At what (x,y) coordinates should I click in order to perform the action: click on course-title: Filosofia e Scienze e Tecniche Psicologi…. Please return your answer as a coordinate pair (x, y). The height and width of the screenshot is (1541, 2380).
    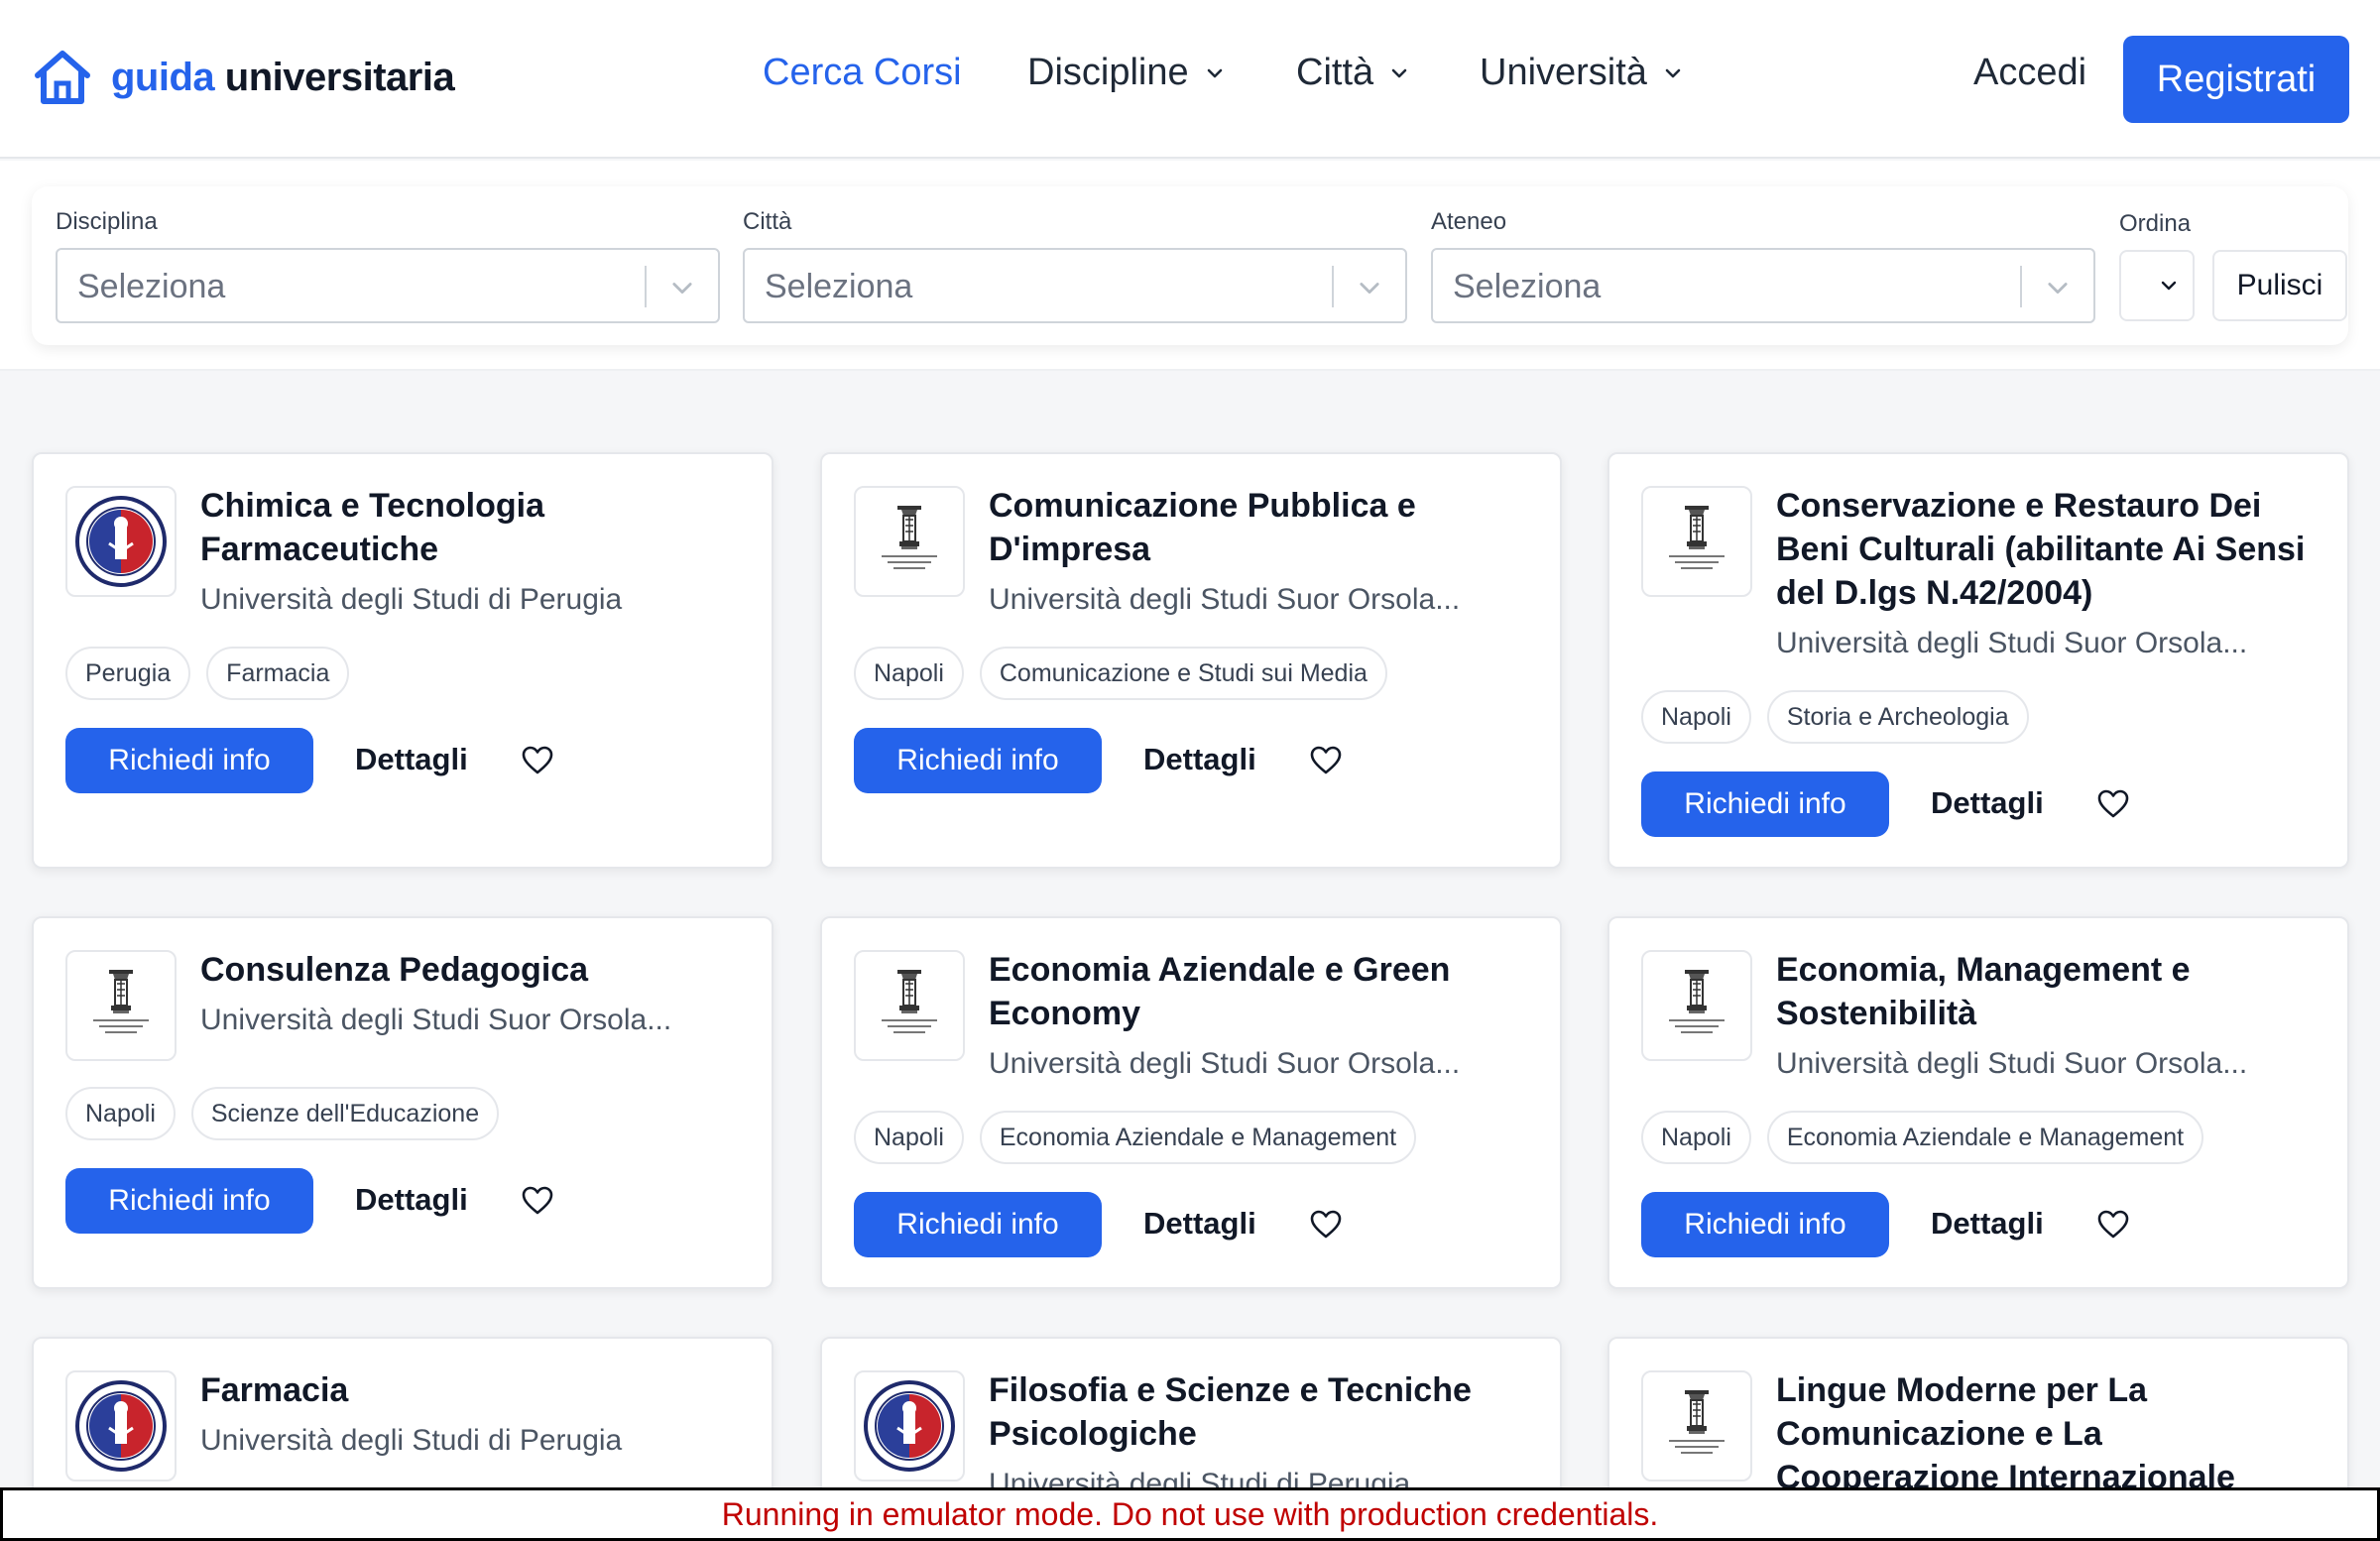
    Looking at the image, I should click on (1266, 1412).